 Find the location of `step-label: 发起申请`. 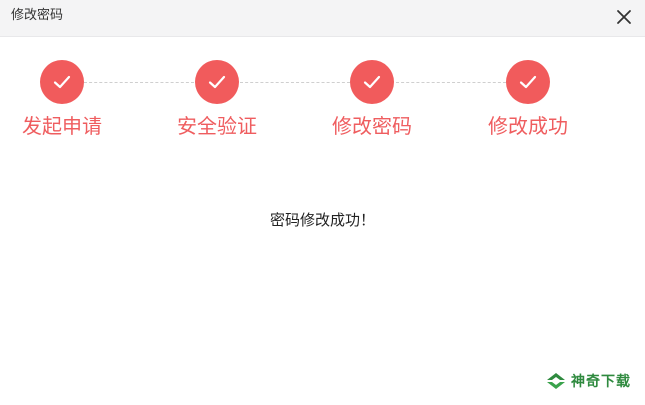

step-label: 发起申请 is located at coordinates (62, 126).